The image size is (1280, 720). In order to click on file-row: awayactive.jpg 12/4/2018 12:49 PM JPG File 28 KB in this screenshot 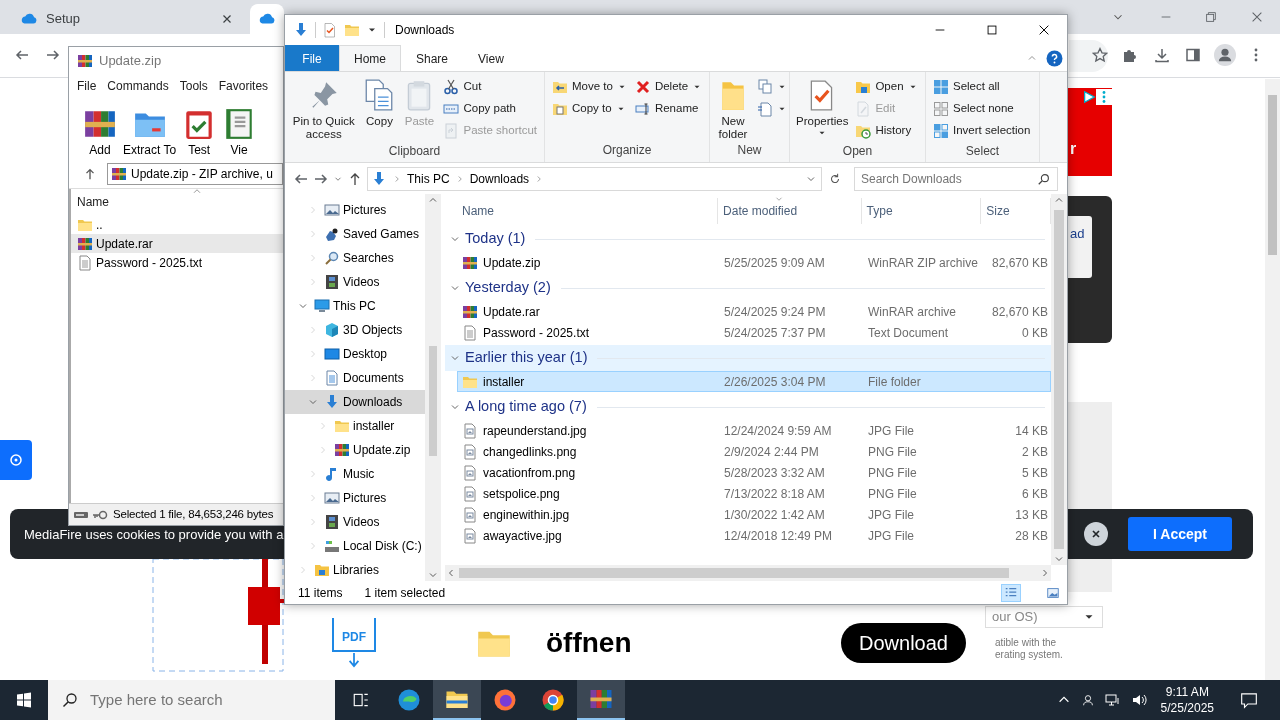, I will do `click(754, 535)`.